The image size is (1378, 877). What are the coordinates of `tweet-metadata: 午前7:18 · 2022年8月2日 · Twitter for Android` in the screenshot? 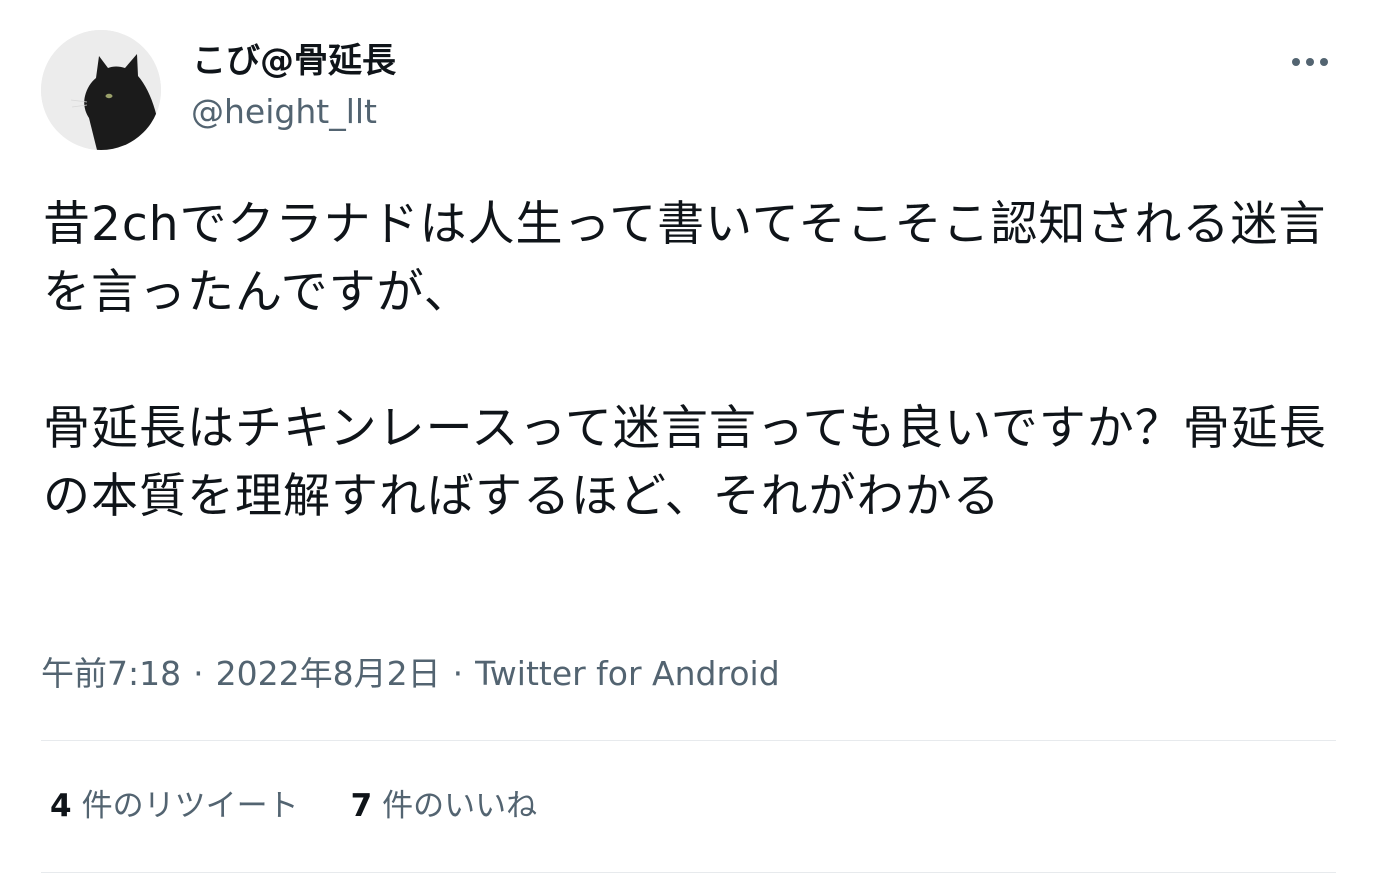 It's located at (410, 674).